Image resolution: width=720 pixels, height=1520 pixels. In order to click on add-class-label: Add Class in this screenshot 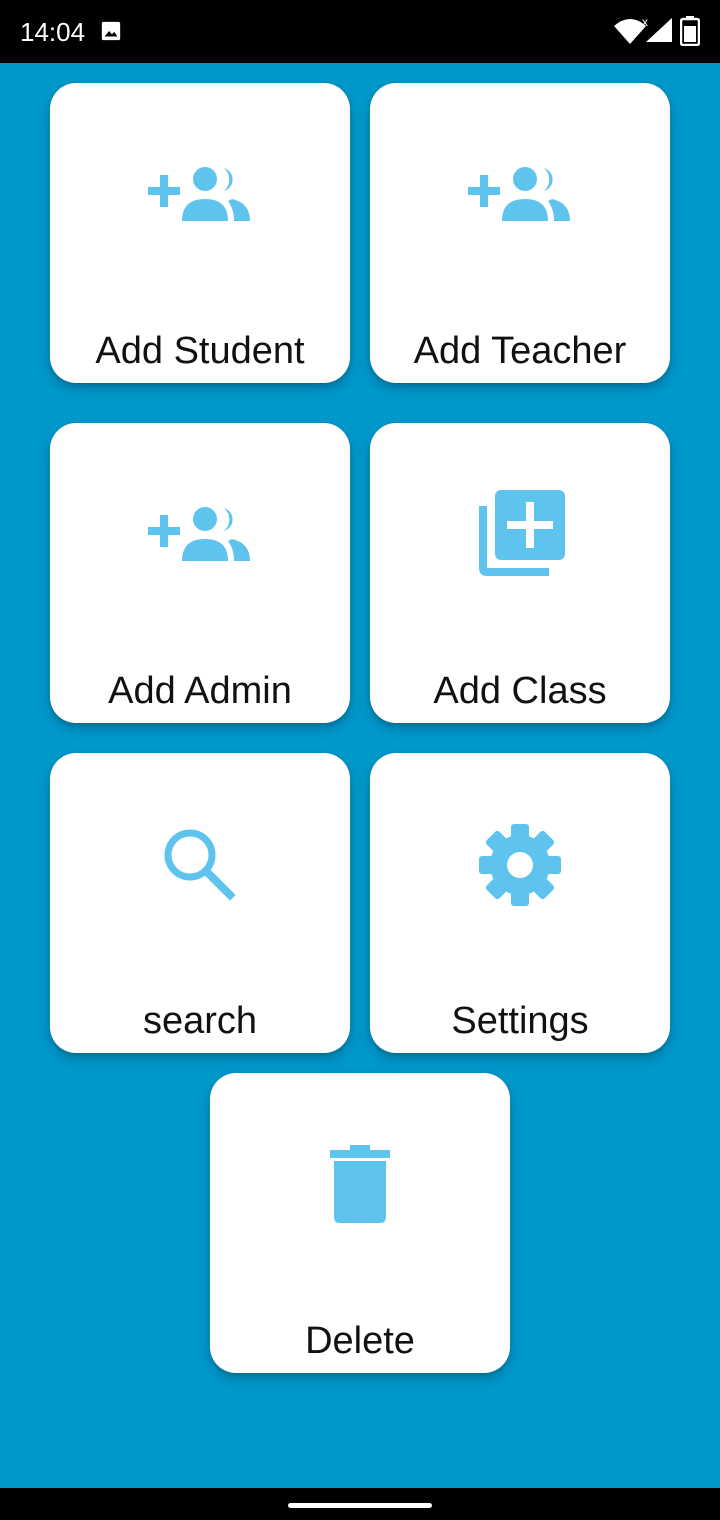, I will do `click(520, 691)`.